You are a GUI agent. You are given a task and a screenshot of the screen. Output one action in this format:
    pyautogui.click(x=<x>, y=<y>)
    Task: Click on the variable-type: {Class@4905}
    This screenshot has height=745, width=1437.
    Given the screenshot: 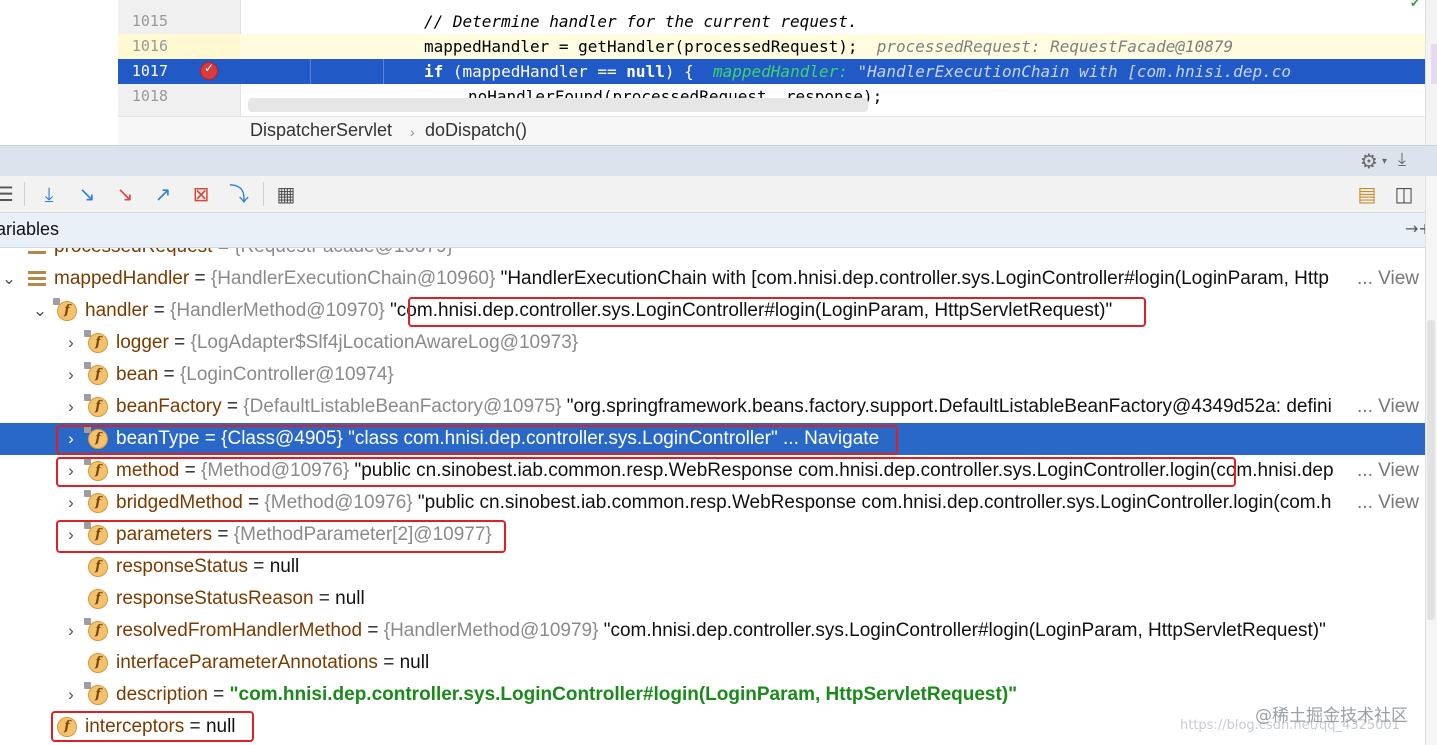 What is the action you would take?
    pyautogui.click(x=282, y=438)
    